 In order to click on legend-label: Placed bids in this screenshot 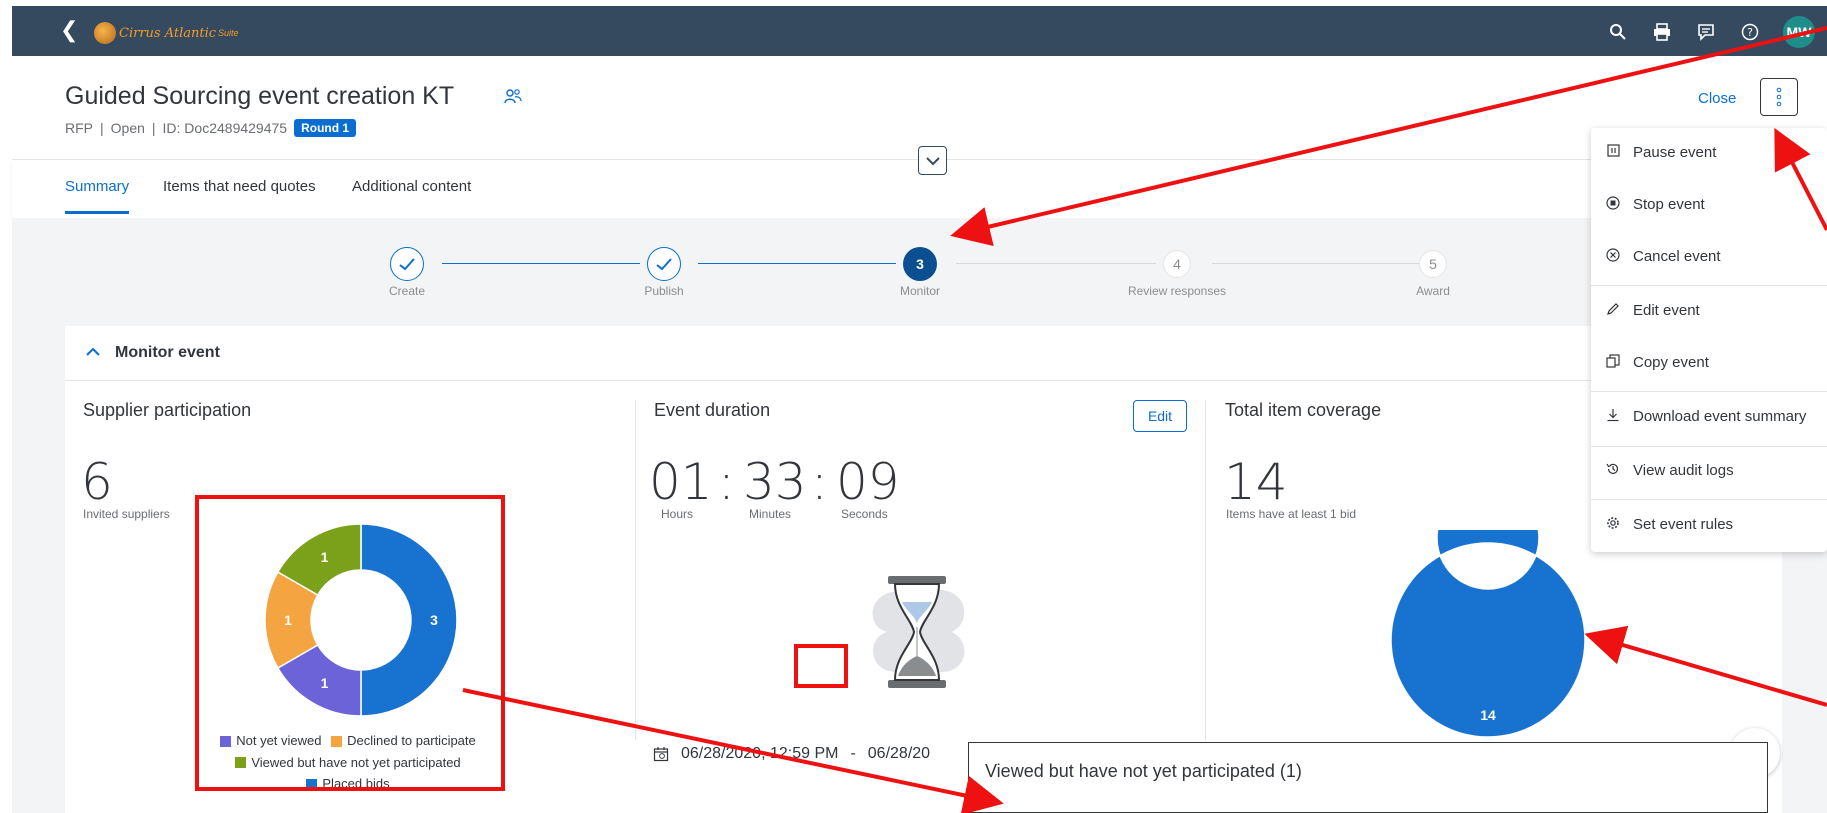, I will do `click(356, 783)`.